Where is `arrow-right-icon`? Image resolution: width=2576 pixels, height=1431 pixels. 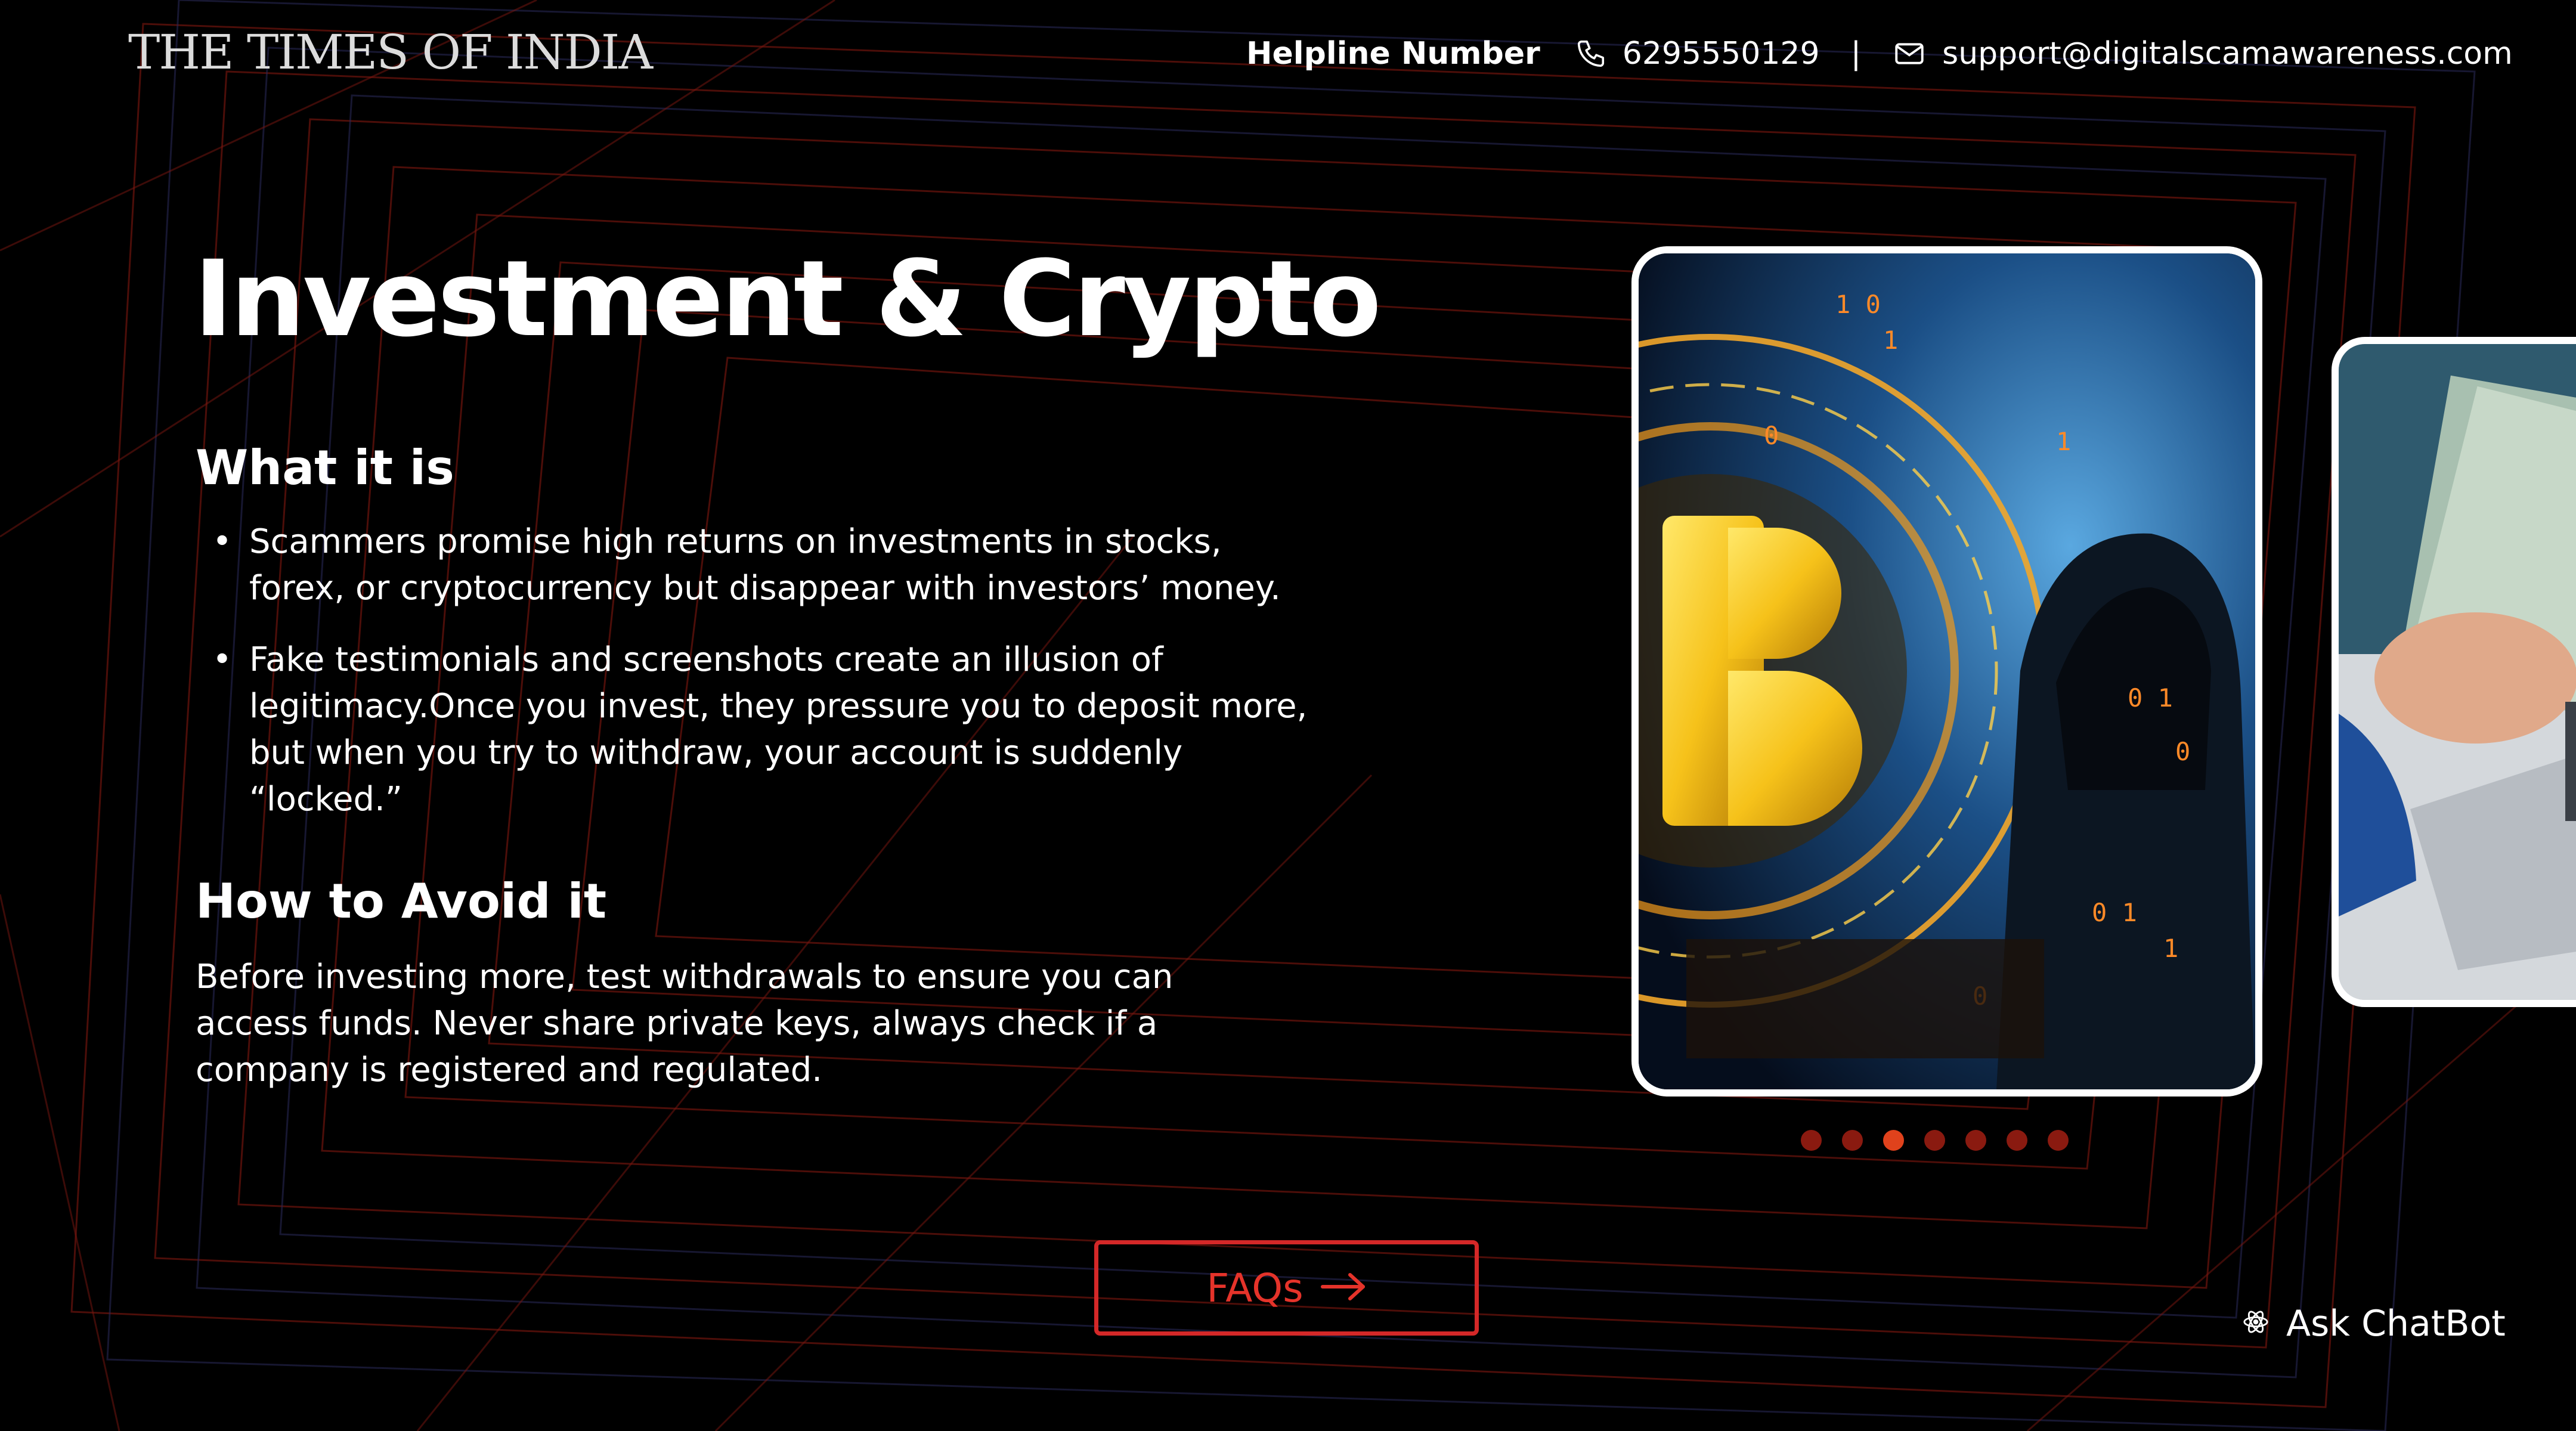
arrow-right-icon is located at coordinates (1343, 1288).